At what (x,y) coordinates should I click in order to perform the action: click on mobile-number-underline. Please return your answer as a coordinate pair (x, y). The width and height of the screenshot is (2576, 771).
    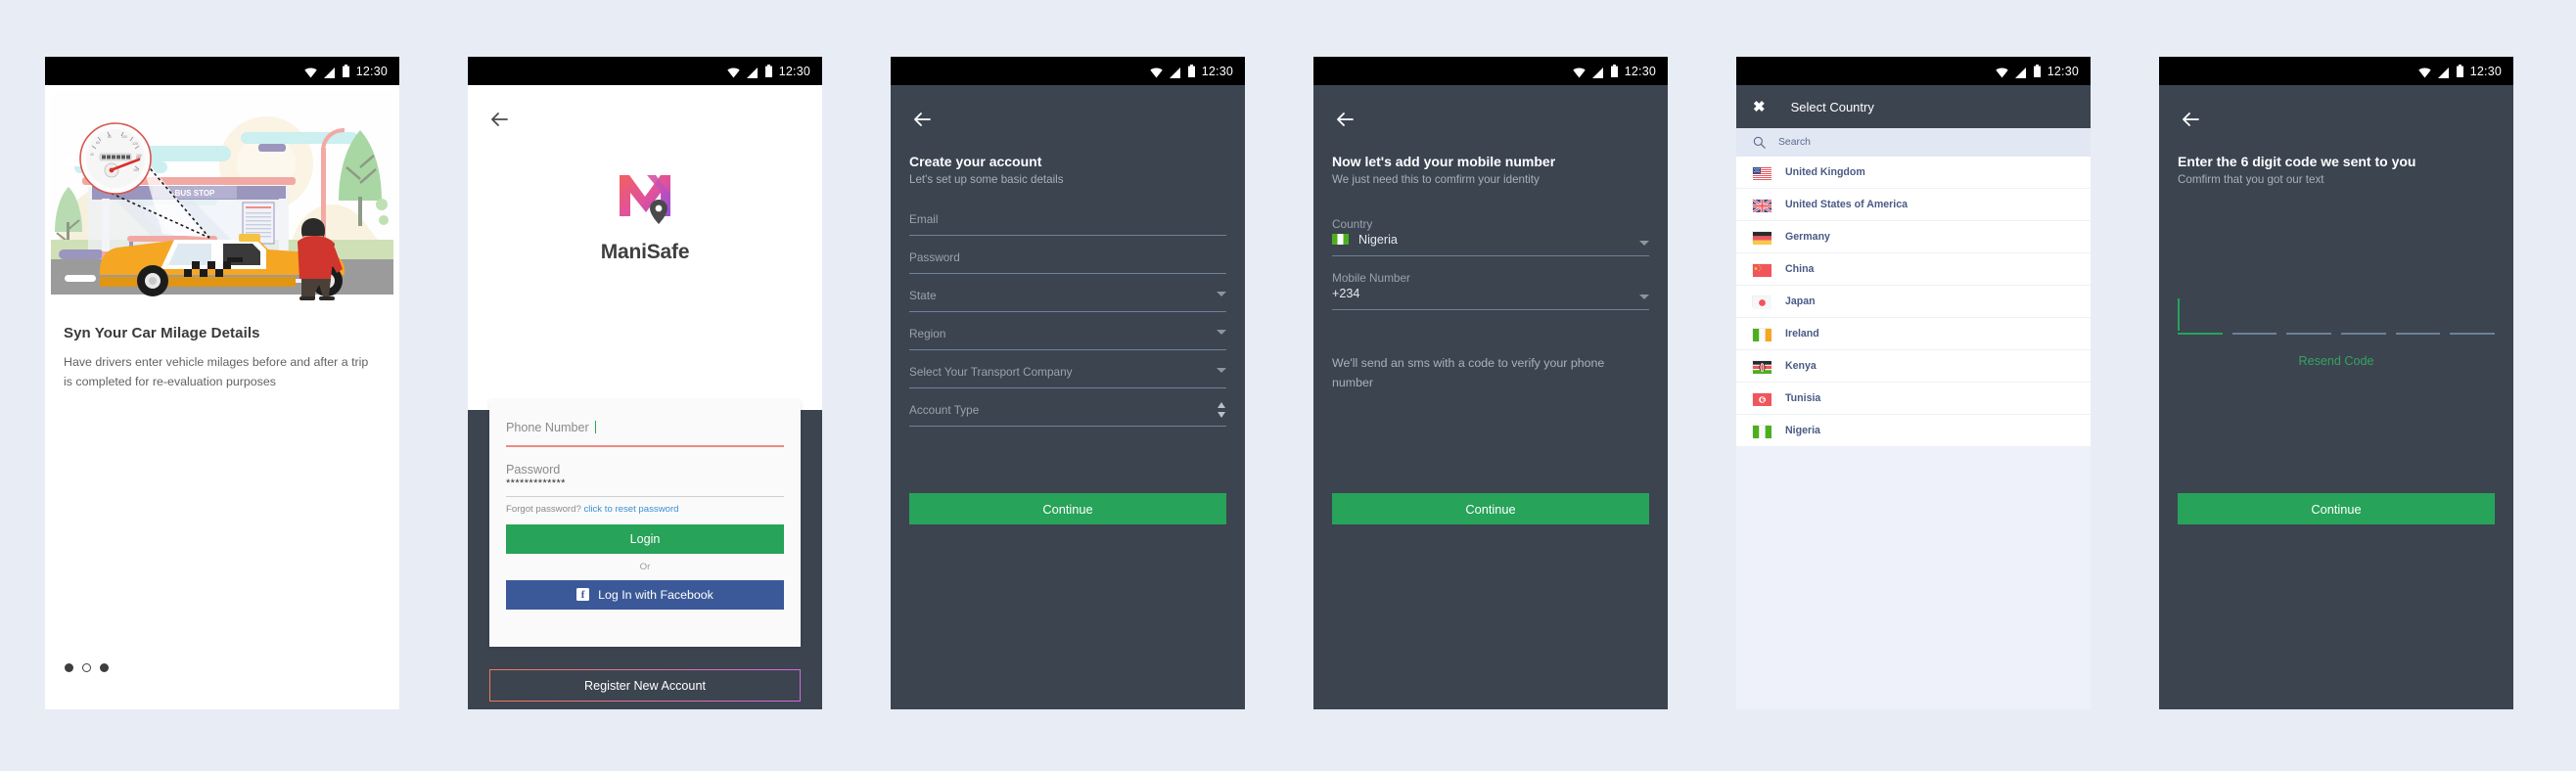
    Looking at the image, I should click on (1491, 310).